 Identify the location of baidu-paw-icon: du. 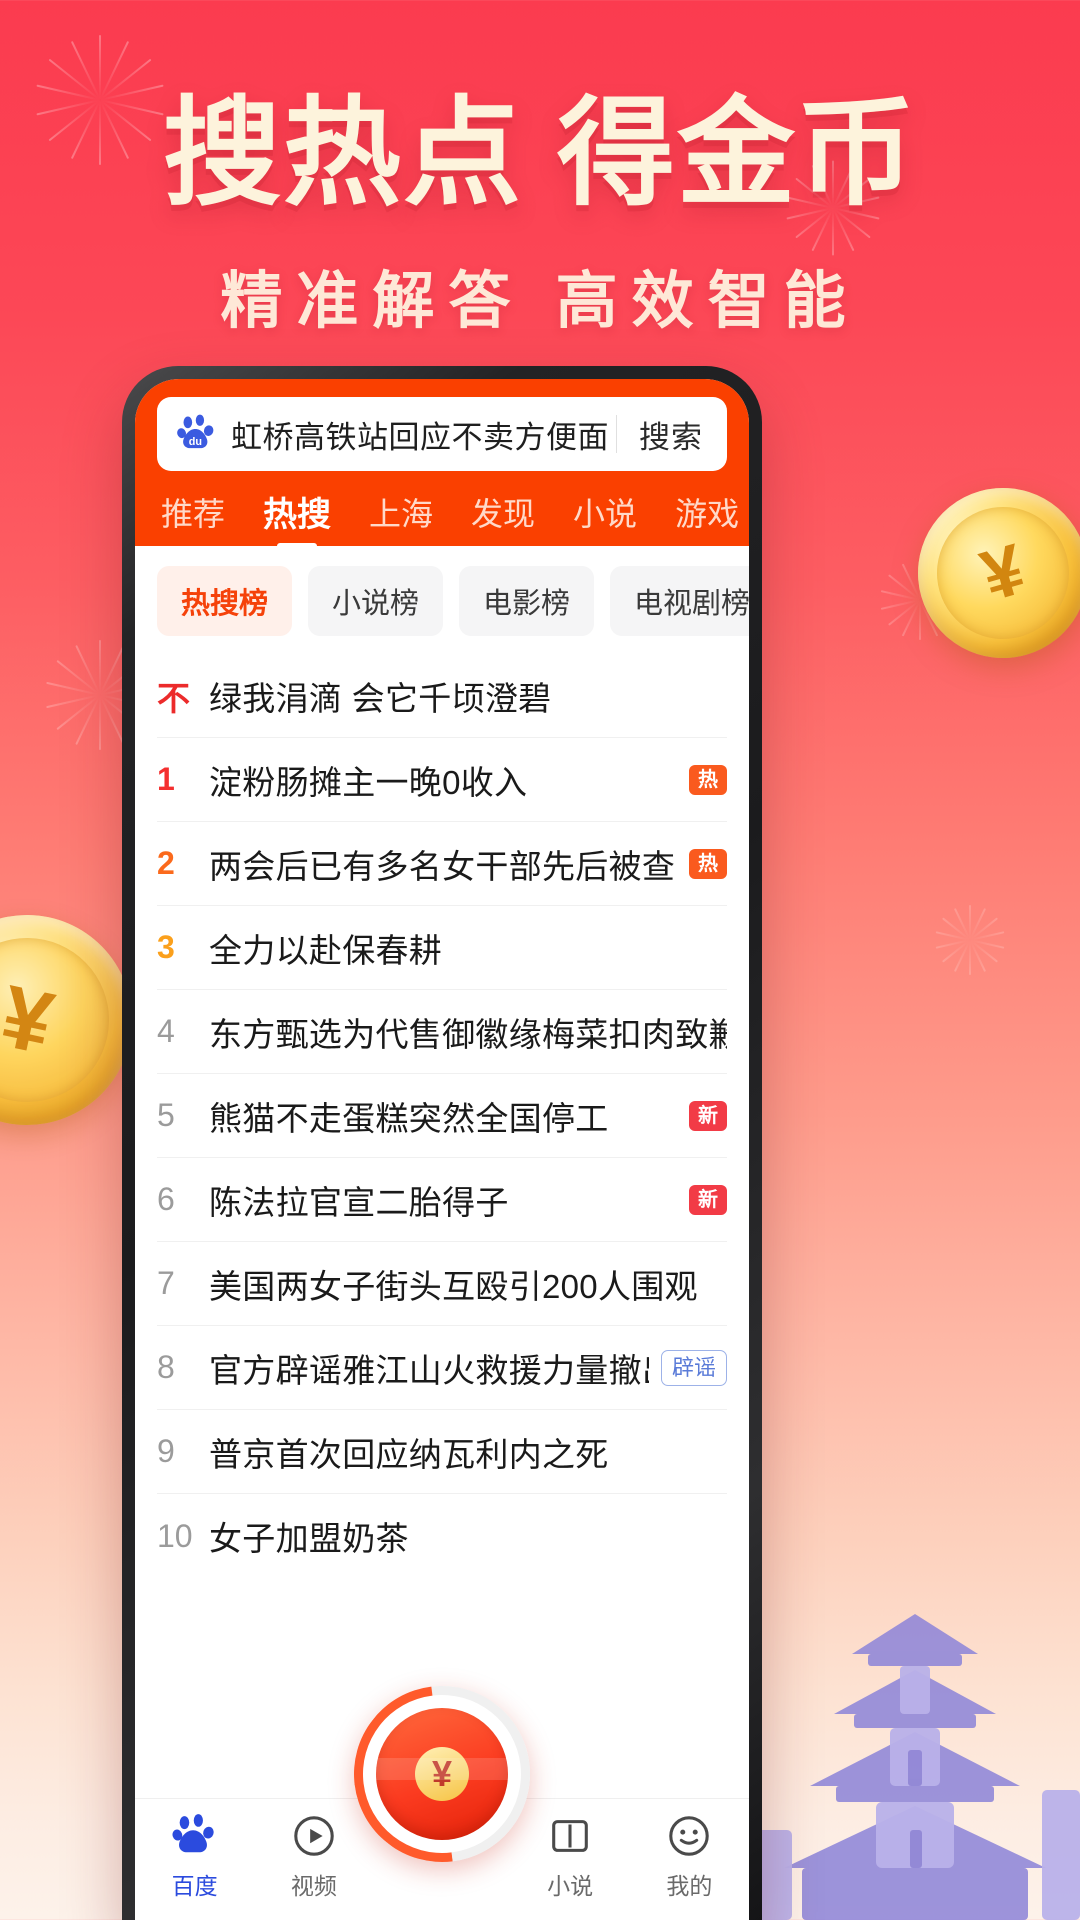
(195, 431).